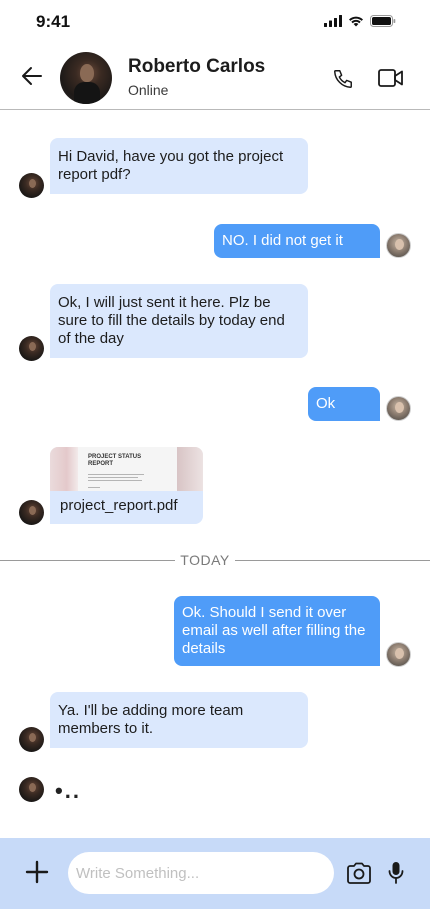  What do you see at coordinates (119, 505) in the screenshot?
I see `file-name: project_report.pdf` at bounding box center [119, 505].